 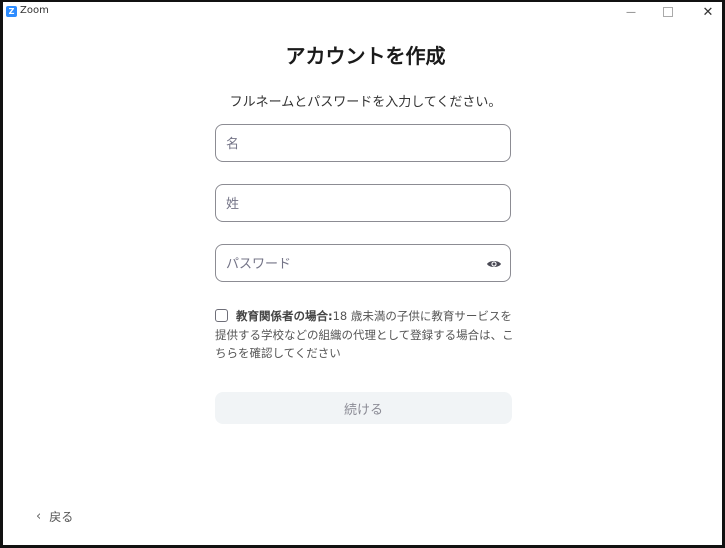 What do you see at coordinates (365, 56) in the screenshot?
I see `page-title: アカウントを作成` at bounding box center [365, 56].